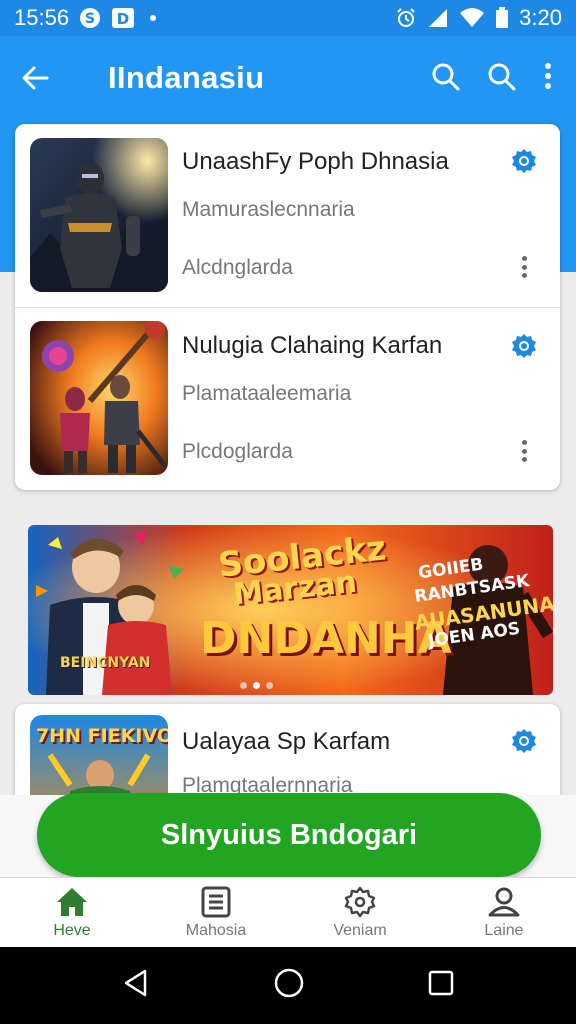  Describe the element at coordinates (441, 983) in the screenshot. I see `recents-square-icon` at that location.